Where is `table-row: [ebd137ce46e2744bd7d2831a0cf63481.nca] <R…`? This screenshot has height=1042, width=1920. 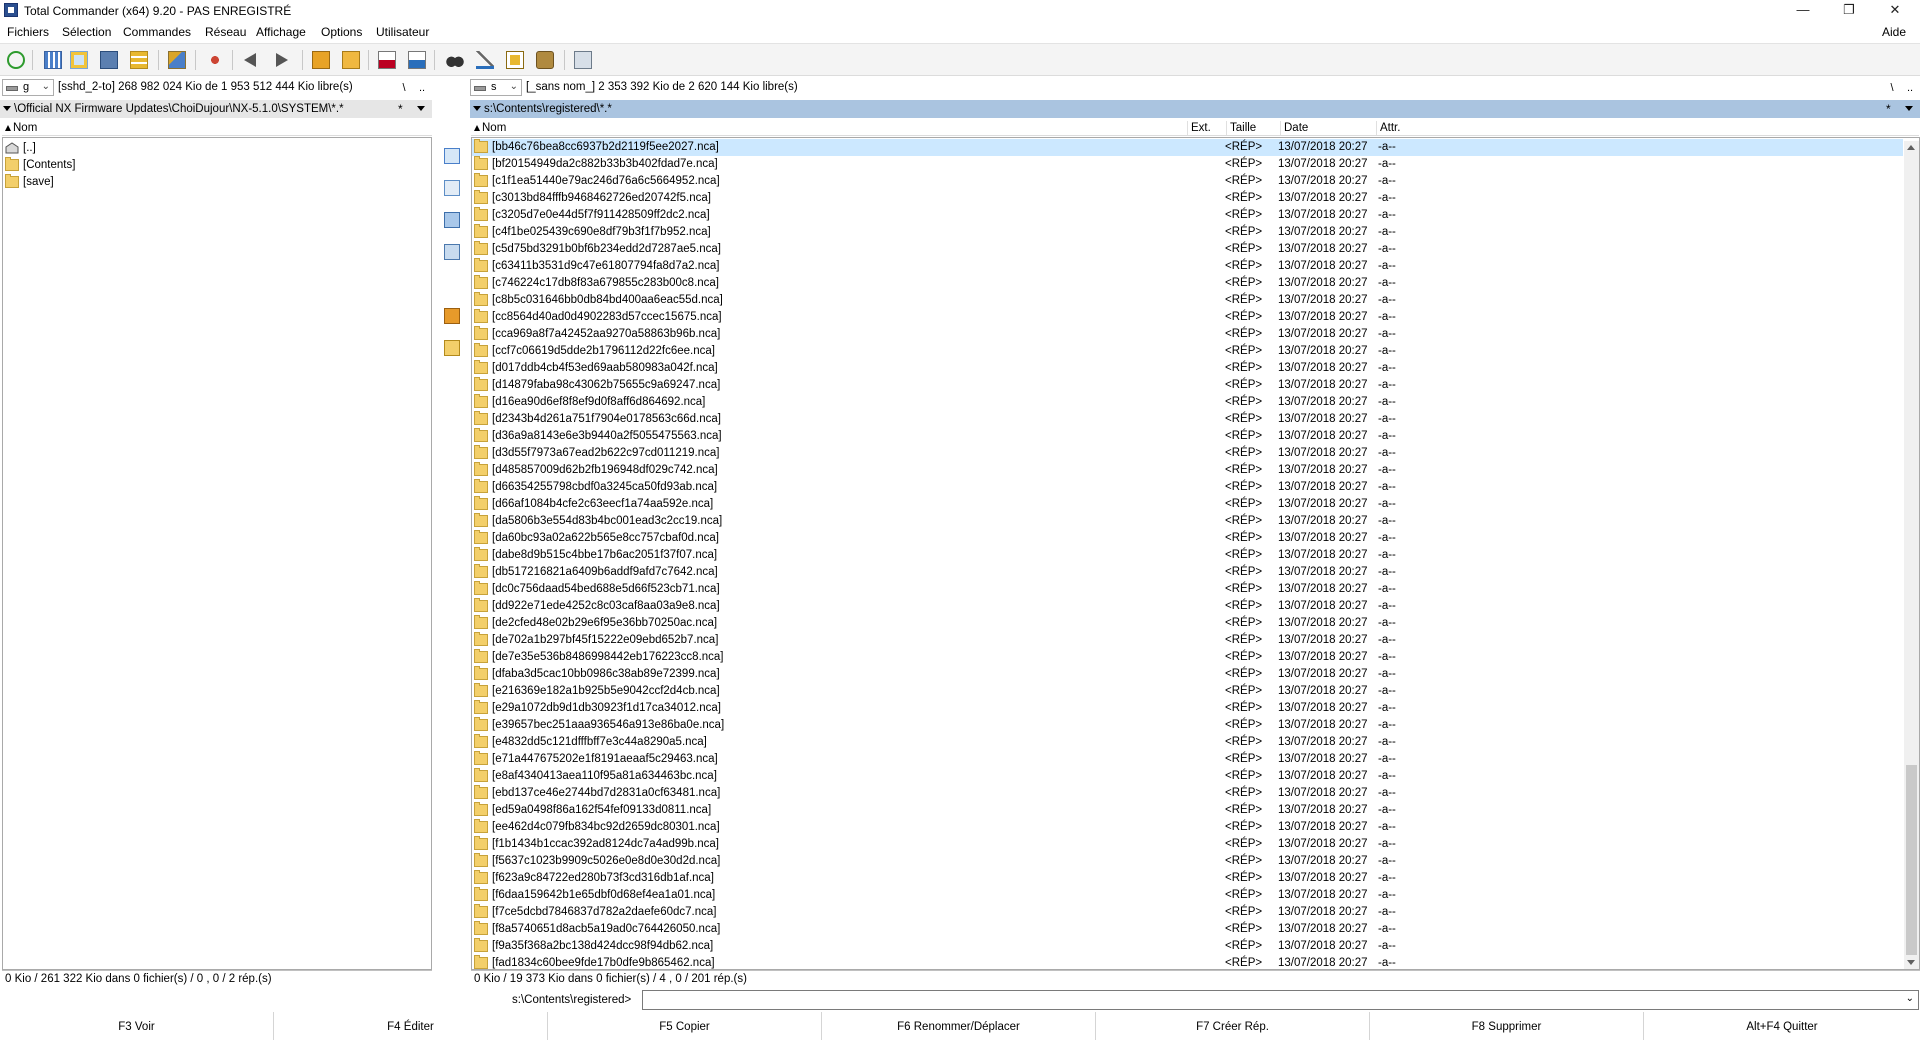
table-row: [ebd137ce46e2744bd7d2831a0cf63481.nca] <R… is located at coordinates (1187, 793).